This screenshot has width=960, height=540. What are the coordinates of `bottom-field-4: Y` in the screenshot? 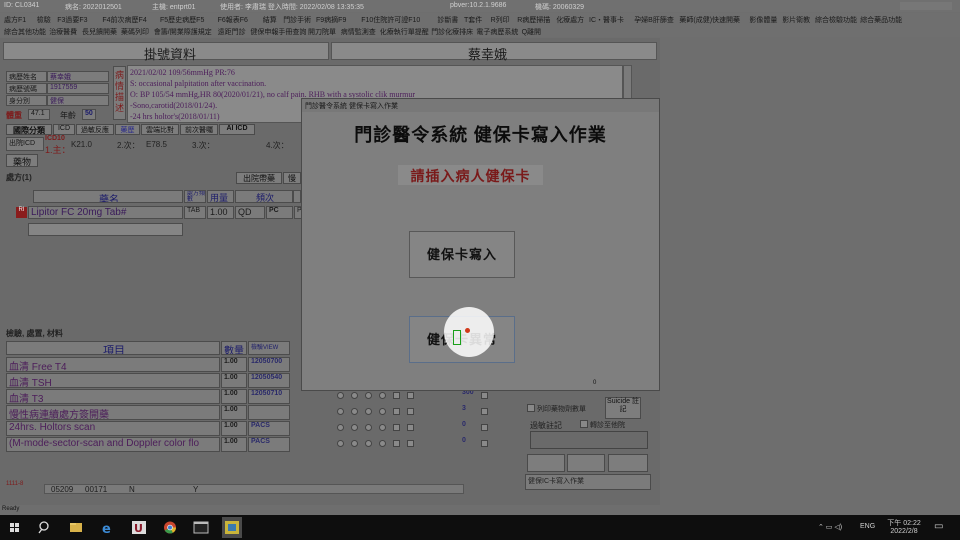 It's located at (201, 489).